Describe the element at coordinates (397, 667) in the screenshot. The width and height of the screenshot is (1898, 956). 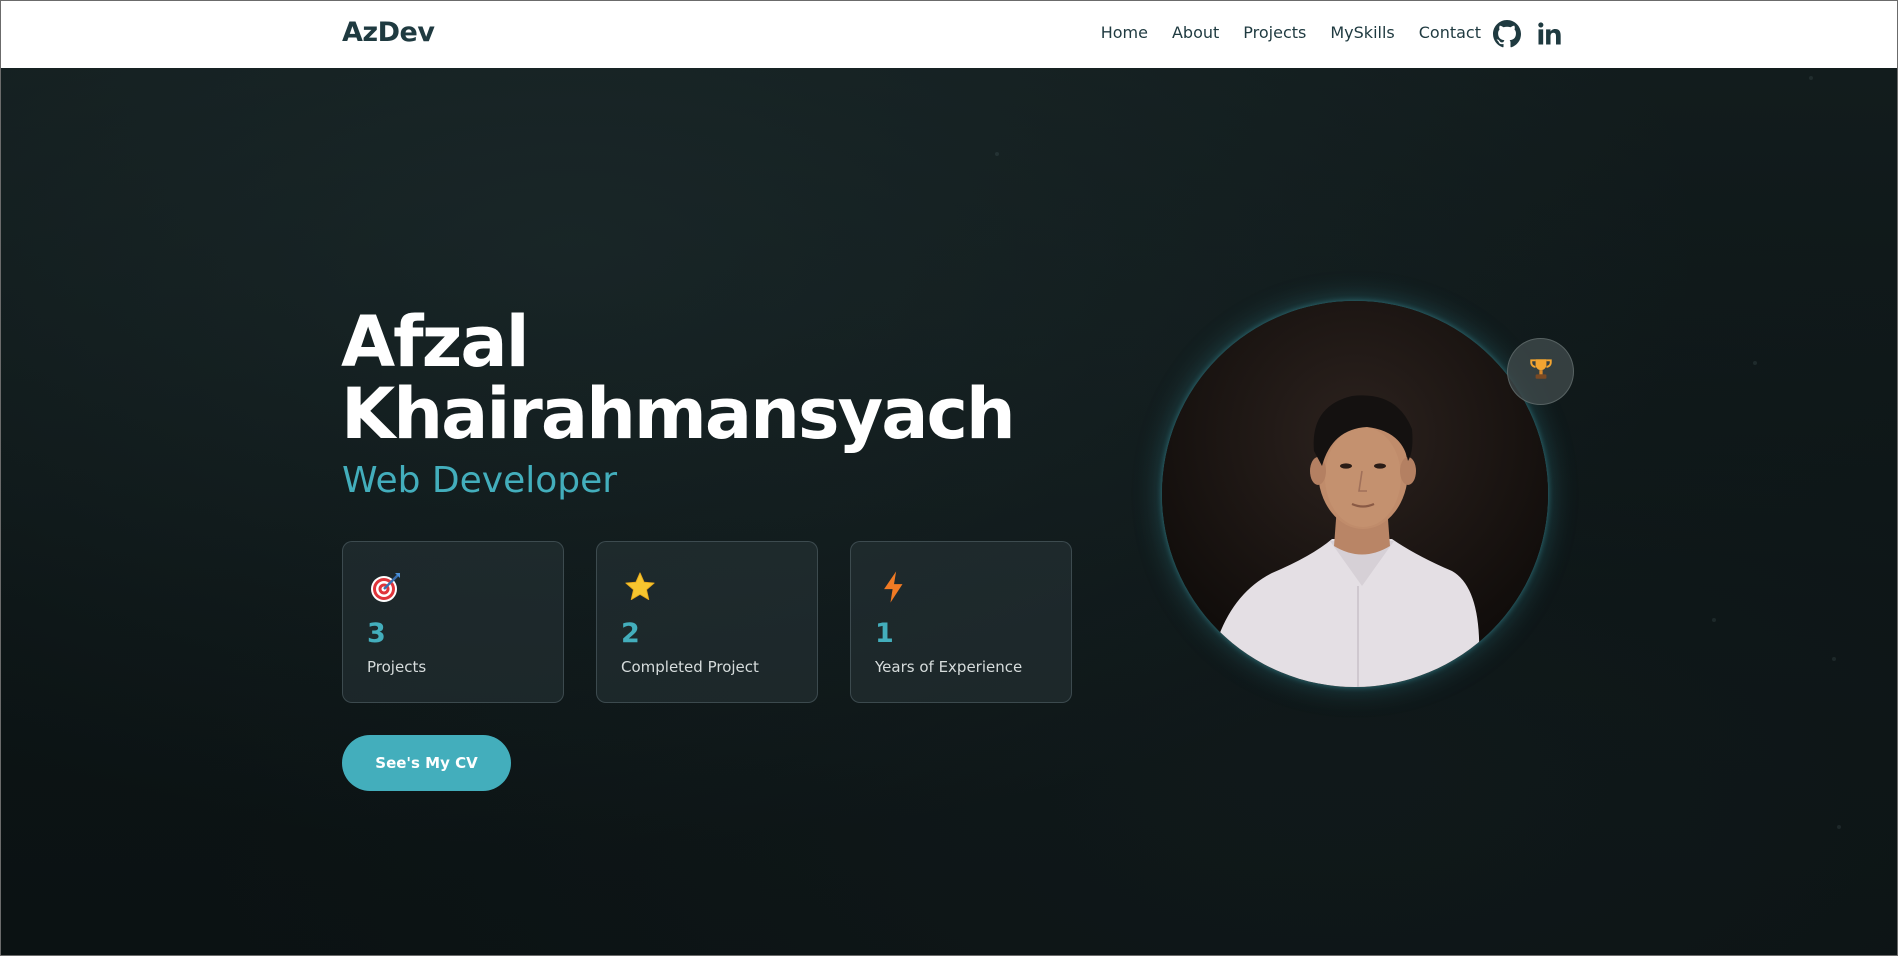
I see `stat-label: Projects` at that location.